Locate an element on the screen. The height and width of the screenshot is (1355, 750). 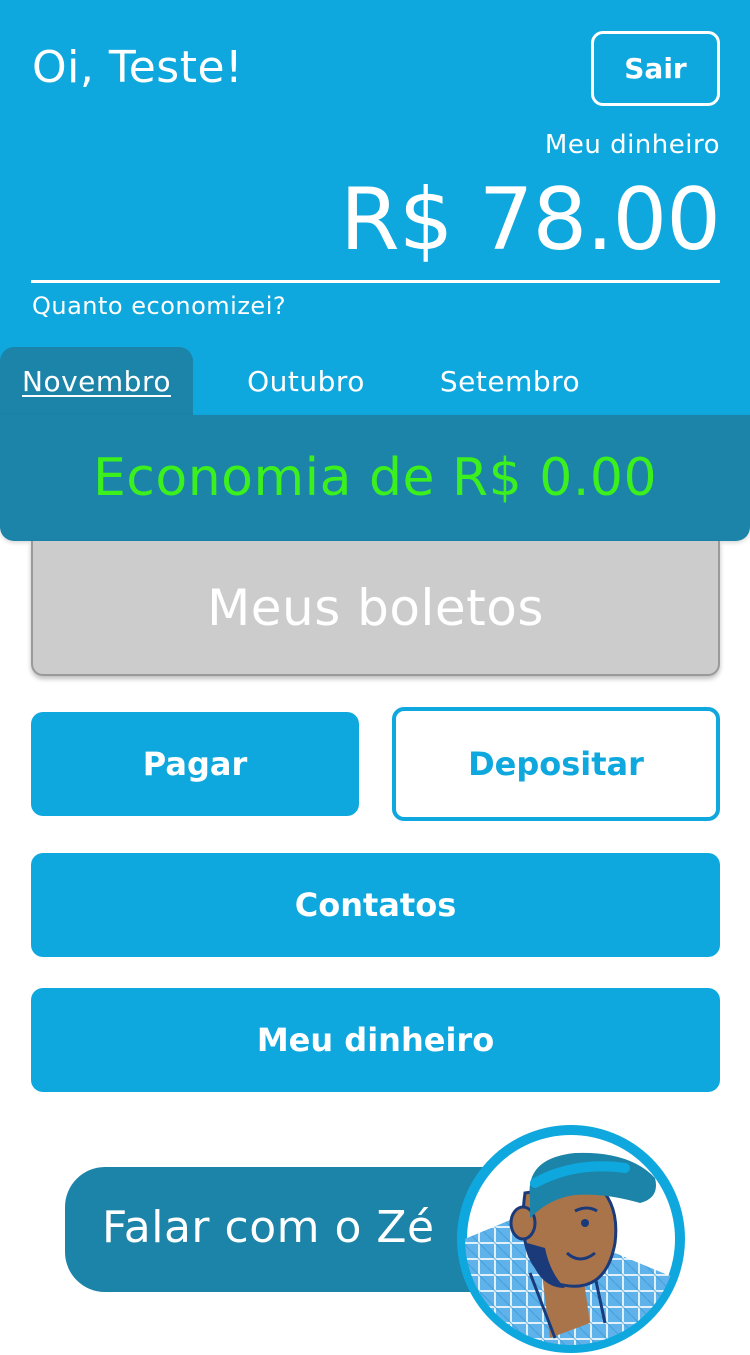
contacts-button: Contatos is located at coordinates (375, 905).